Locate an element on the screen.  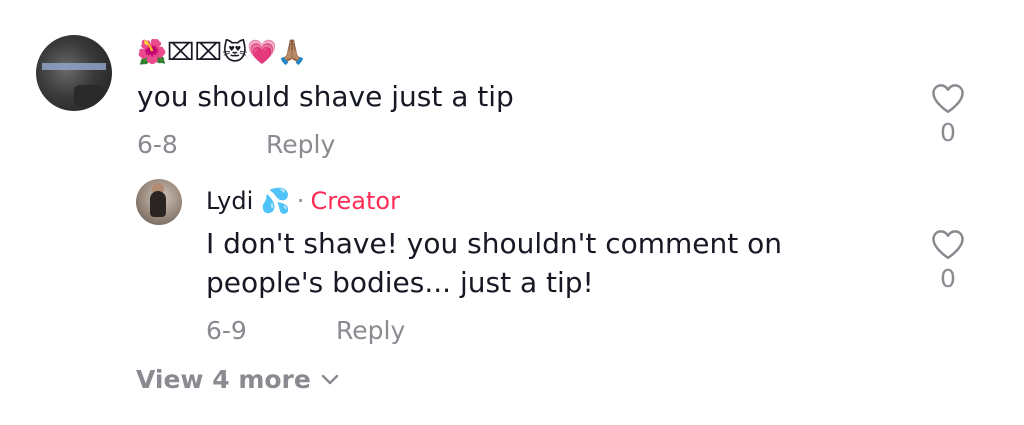
reply-author-username: Lydi 💦 is located at coordinates (248, 201).